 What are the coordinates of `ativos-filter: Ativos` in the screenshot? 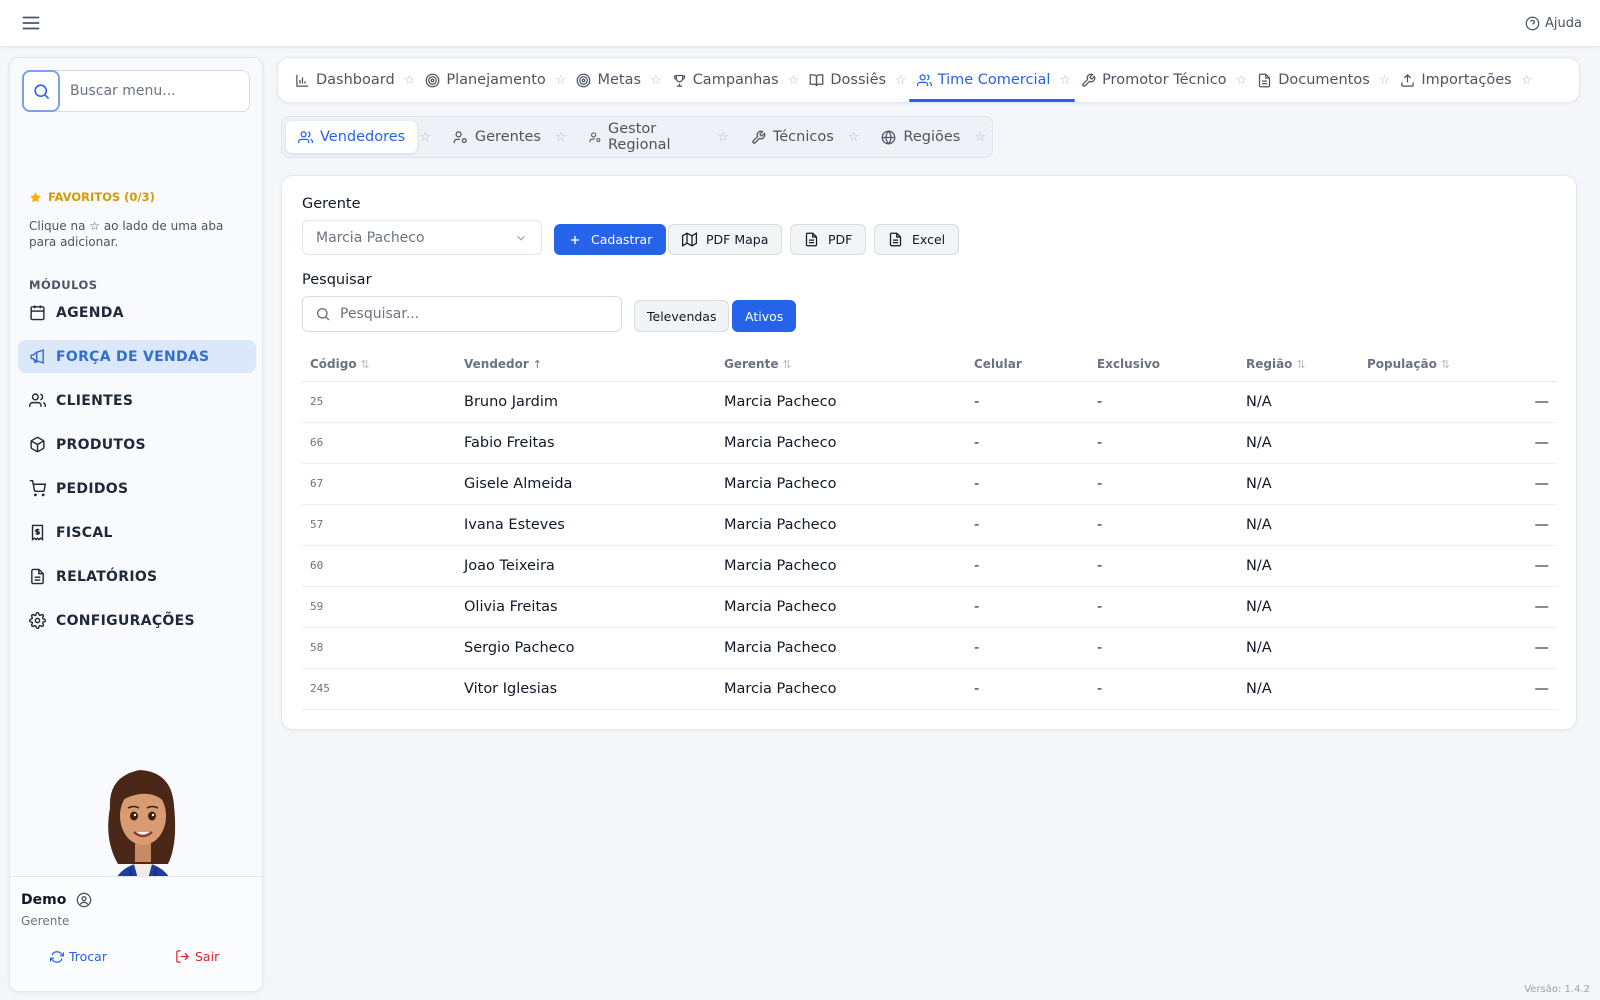 It's located at (764, 316).